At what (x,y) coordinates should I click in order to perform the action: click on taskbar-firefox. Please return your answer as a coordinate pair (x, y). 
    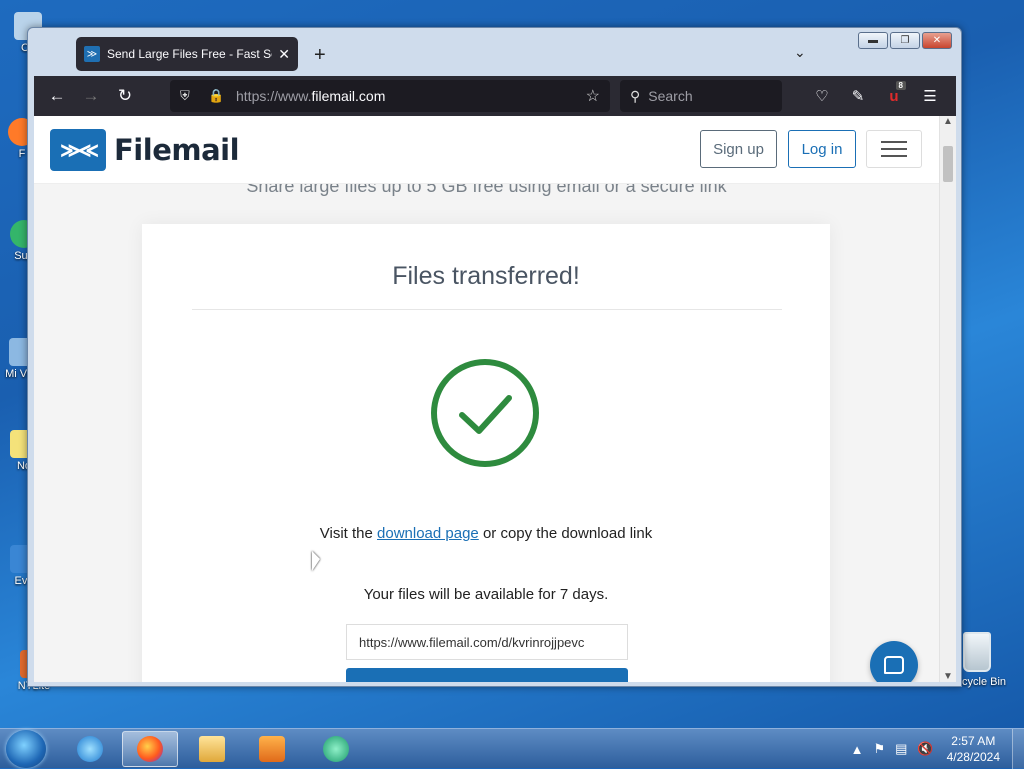
    Looking at the image, I should click on (150, 749).